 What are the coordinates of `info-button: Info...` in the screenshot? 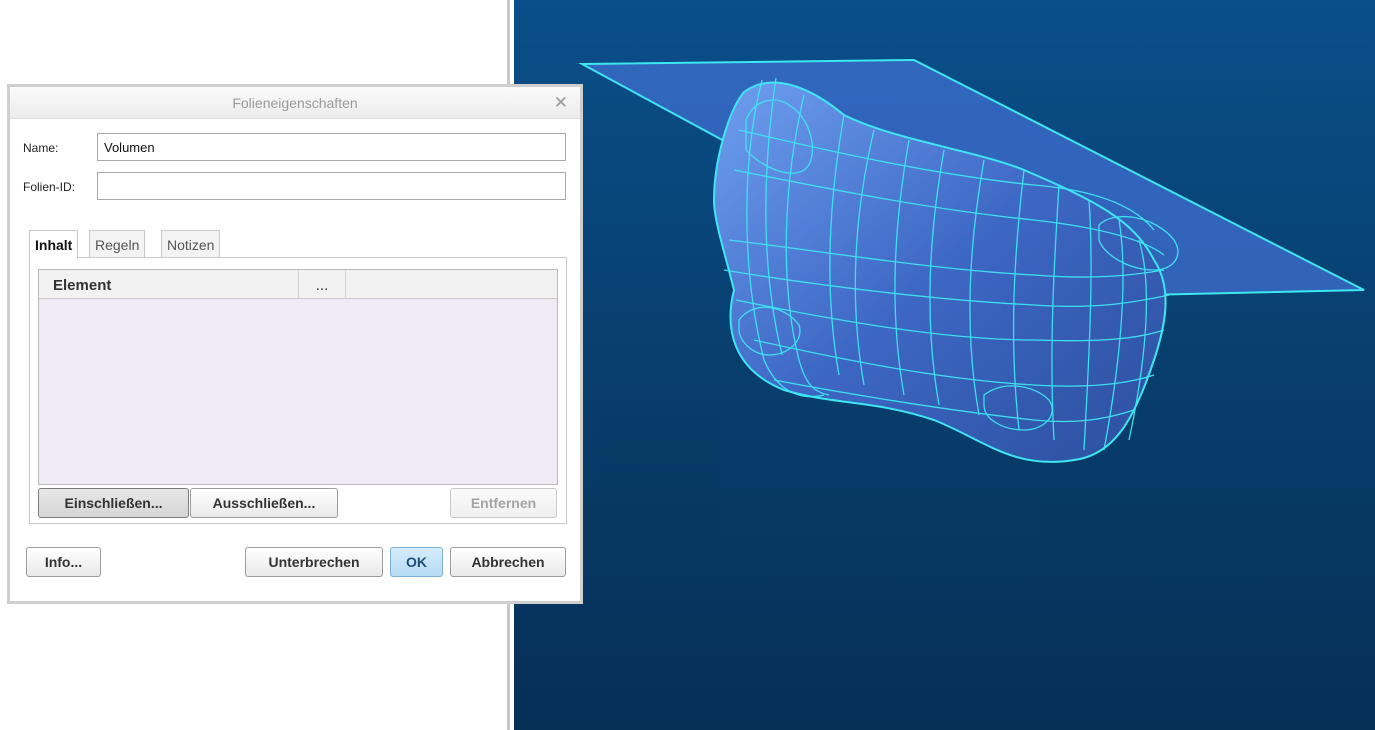 It's located at (63, 562).